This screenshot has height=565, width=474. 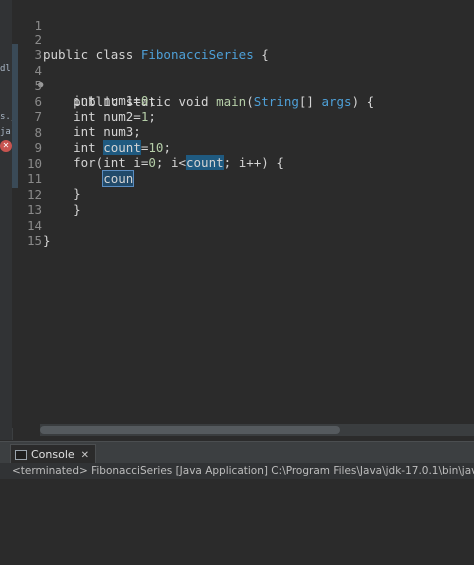 What do you see at coordinates (5, 132) in the screenshot?
I see `explorer-label: ja` at bounding box center [5, 132].